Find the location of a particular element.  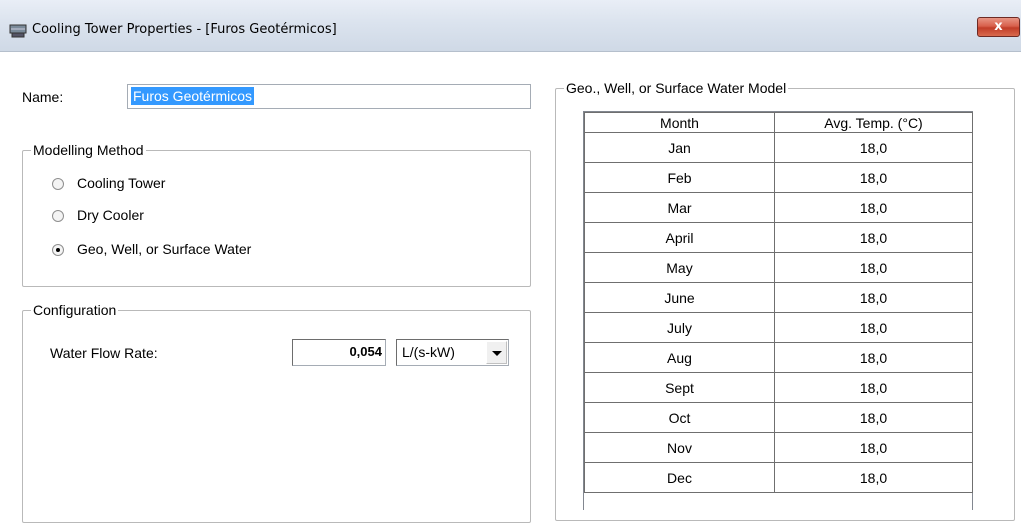

geo-water-model-legend: Geo., Well, or Surface Water Model is located at coordinates (676, 88).